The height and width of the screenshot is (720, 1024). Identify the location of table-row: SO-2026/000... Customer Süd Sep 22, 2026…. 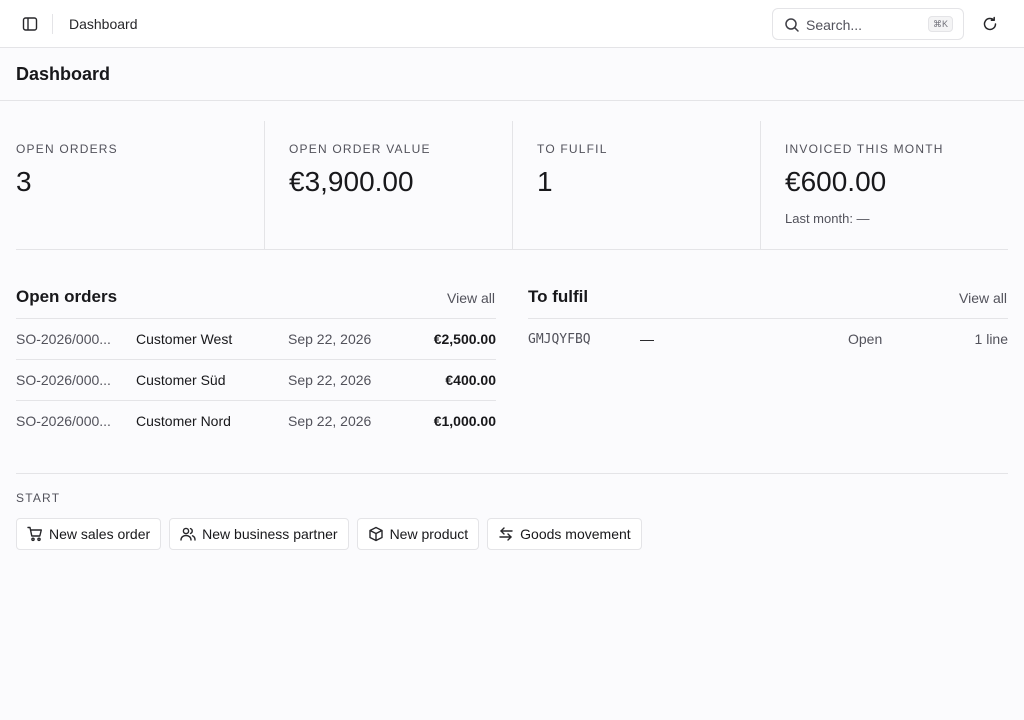
(256, 380).